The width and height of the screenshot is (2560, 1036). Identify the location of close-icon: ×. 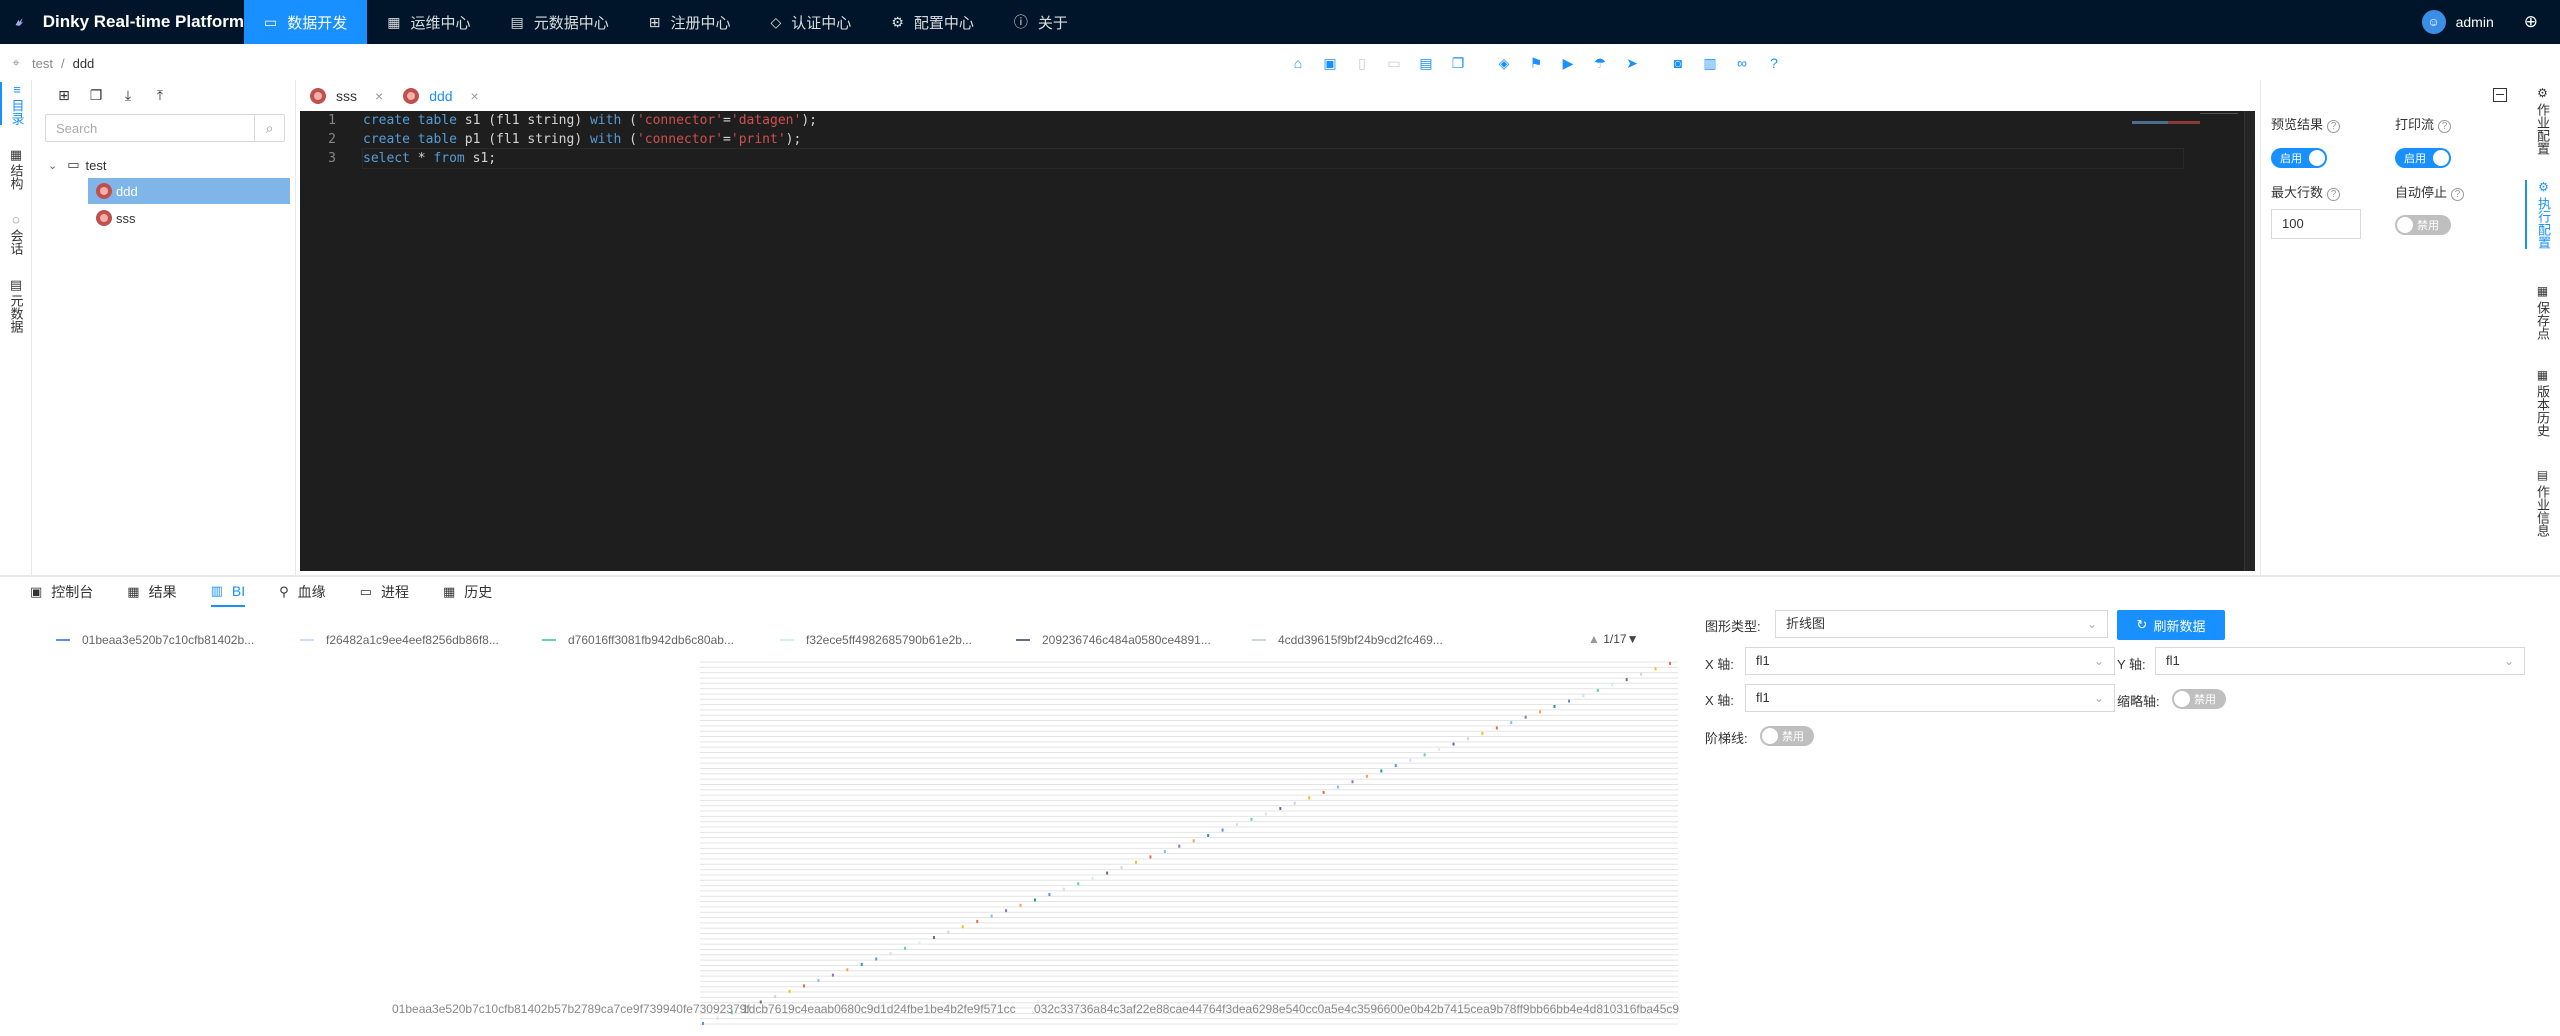
(379, 96).